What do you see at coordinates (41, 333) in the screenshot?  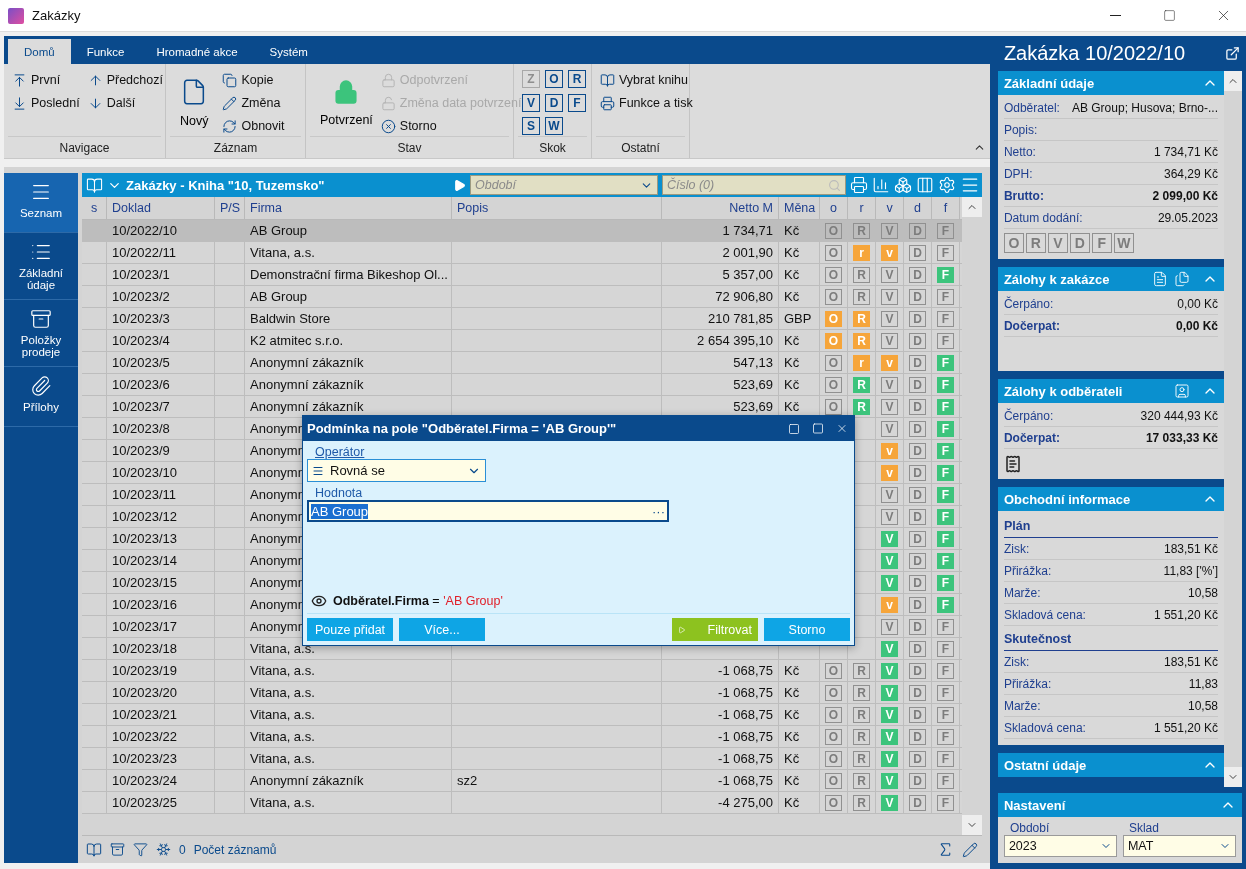 I see `nav-item: Položky prodeje` at bounding box center [41, 333].